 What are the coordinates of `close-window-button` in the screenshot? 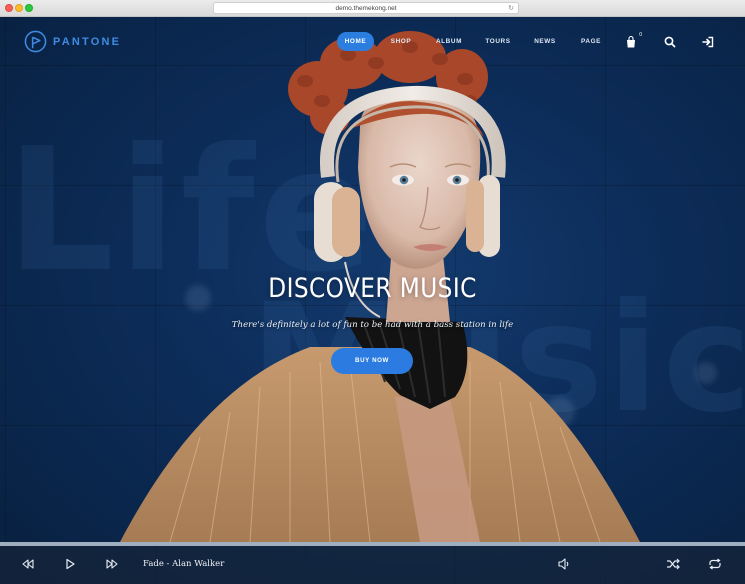 It's located at (9, 8).